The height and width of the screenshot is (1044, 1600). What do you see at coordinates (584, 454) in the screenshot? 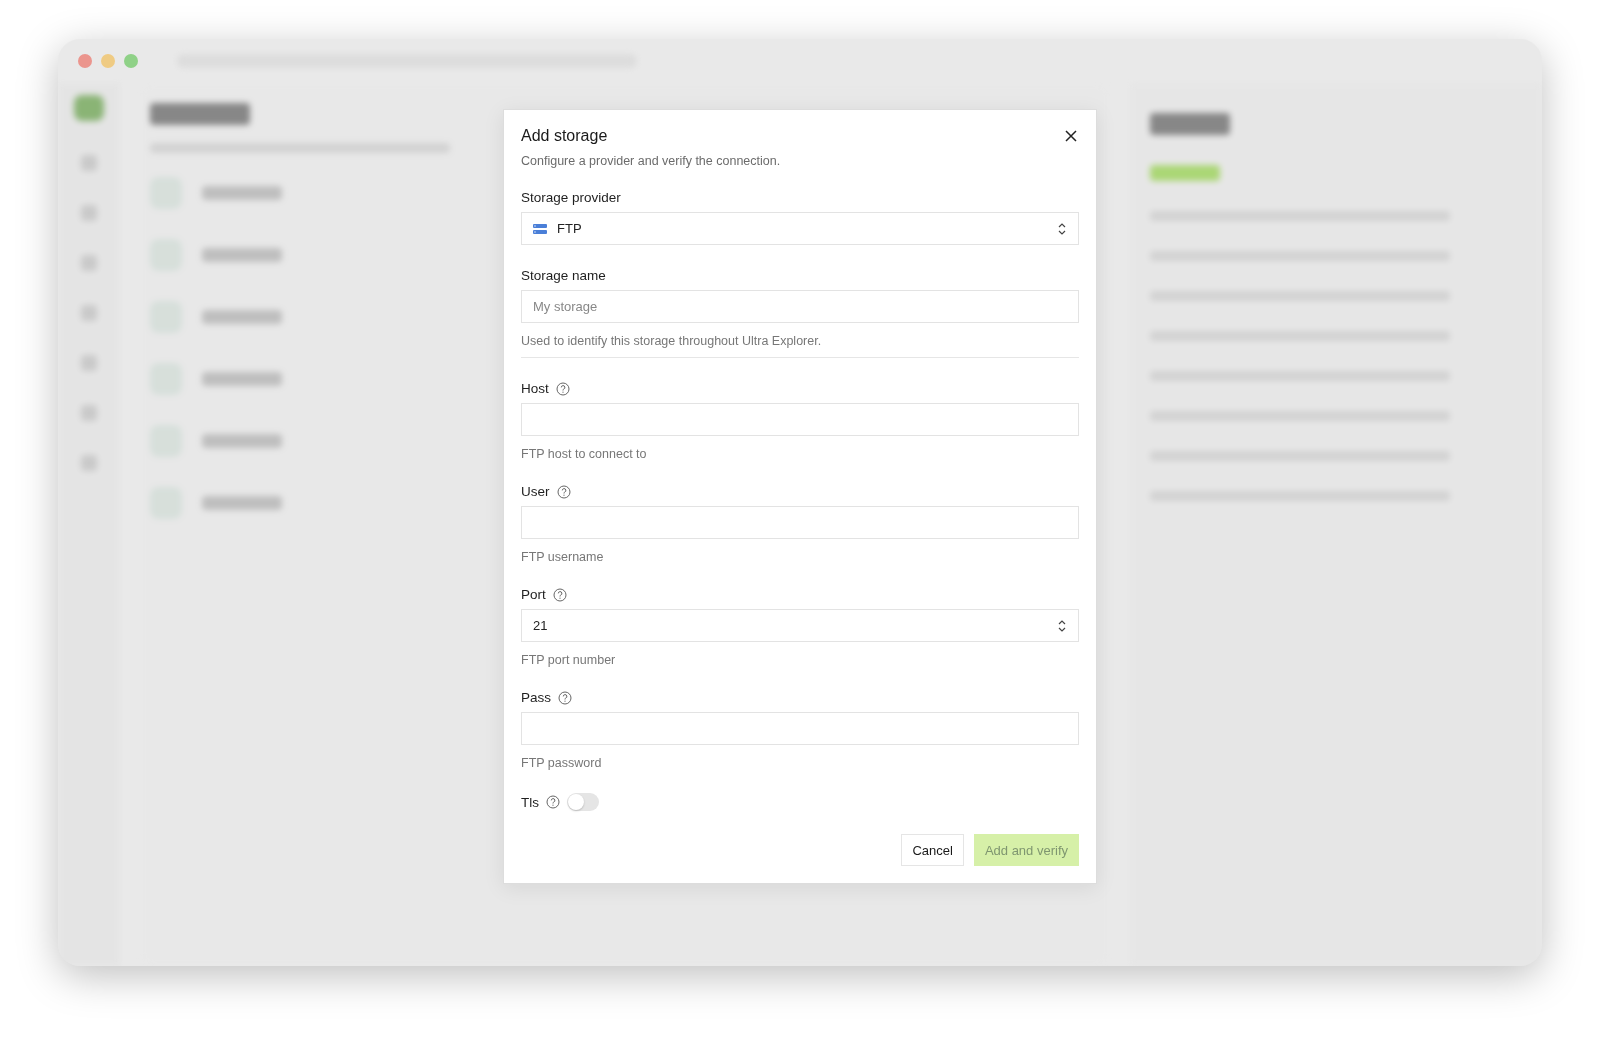
I see `field-hint: FTP host to connect to` at bounding box center [584, 454].